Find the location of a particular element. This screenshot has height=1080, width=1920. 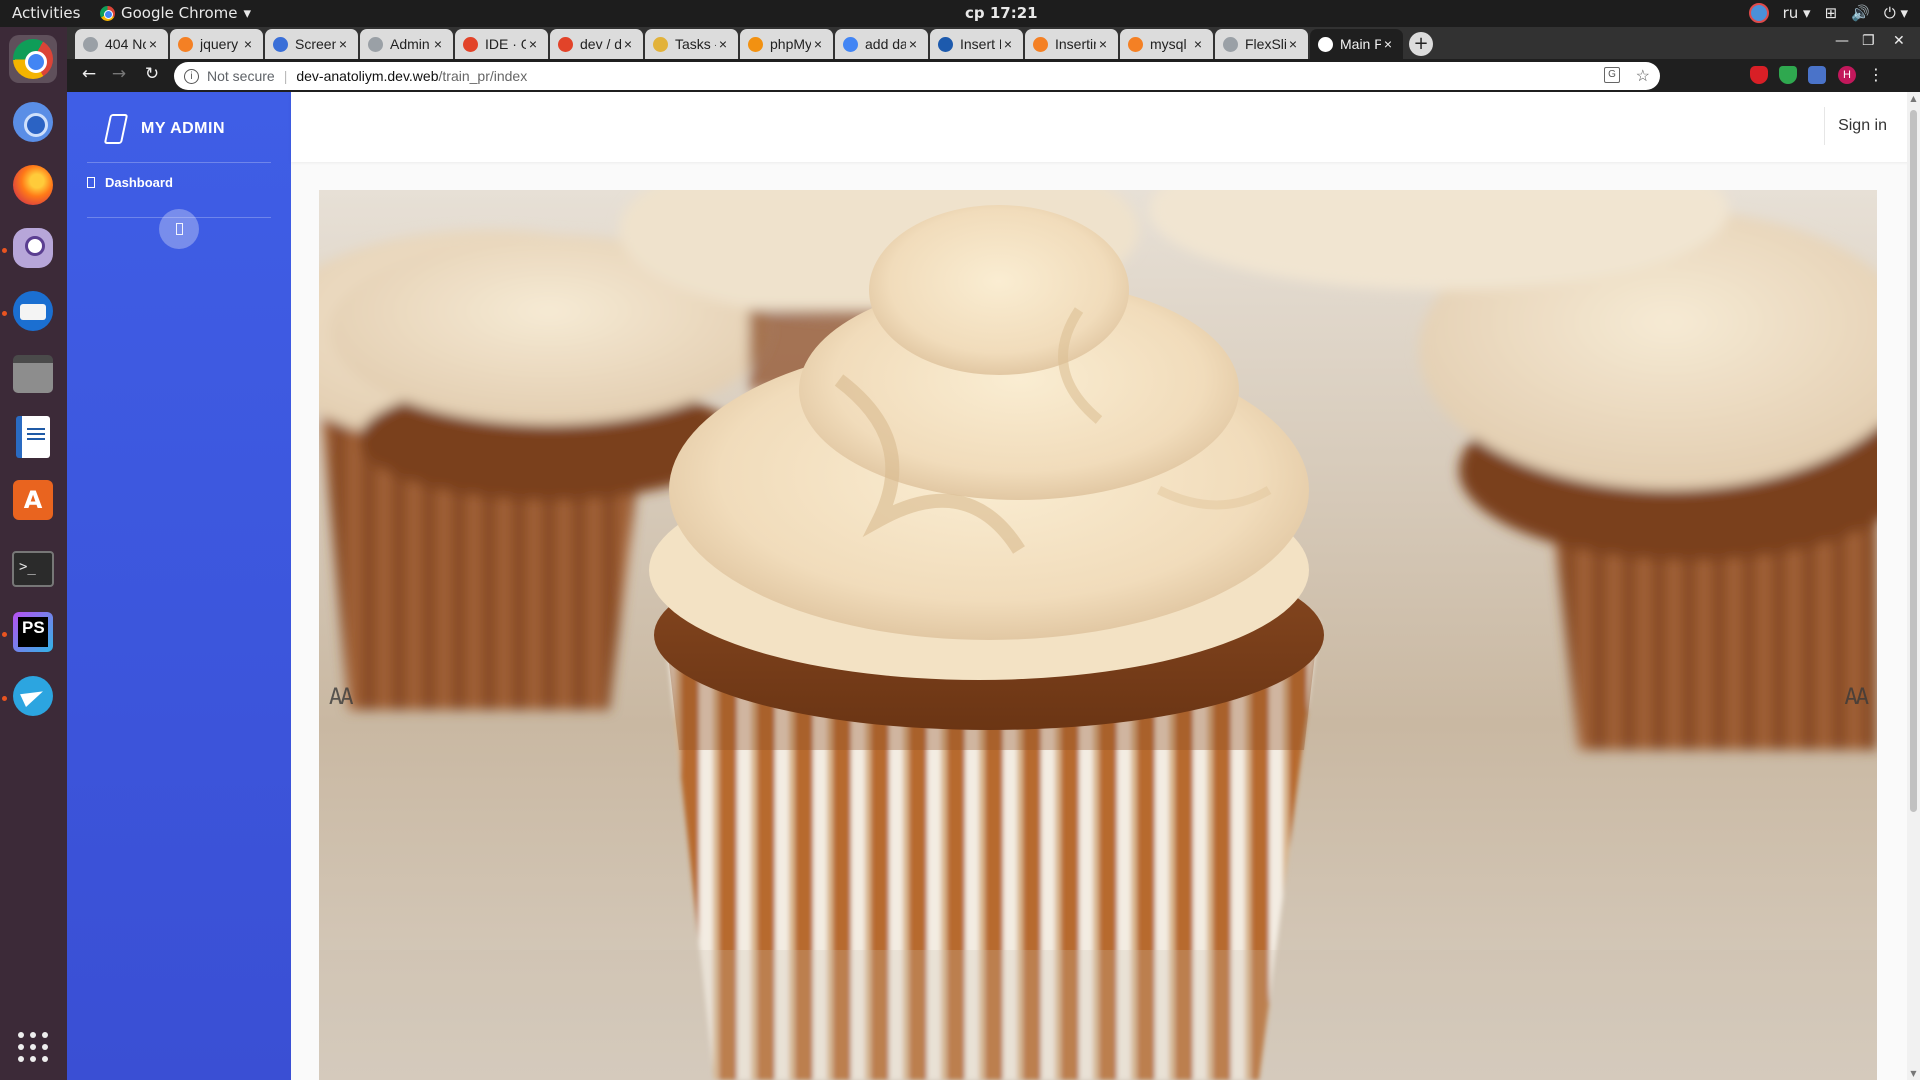

phpstorm-icon: PS is located at coordinates (33, 632).